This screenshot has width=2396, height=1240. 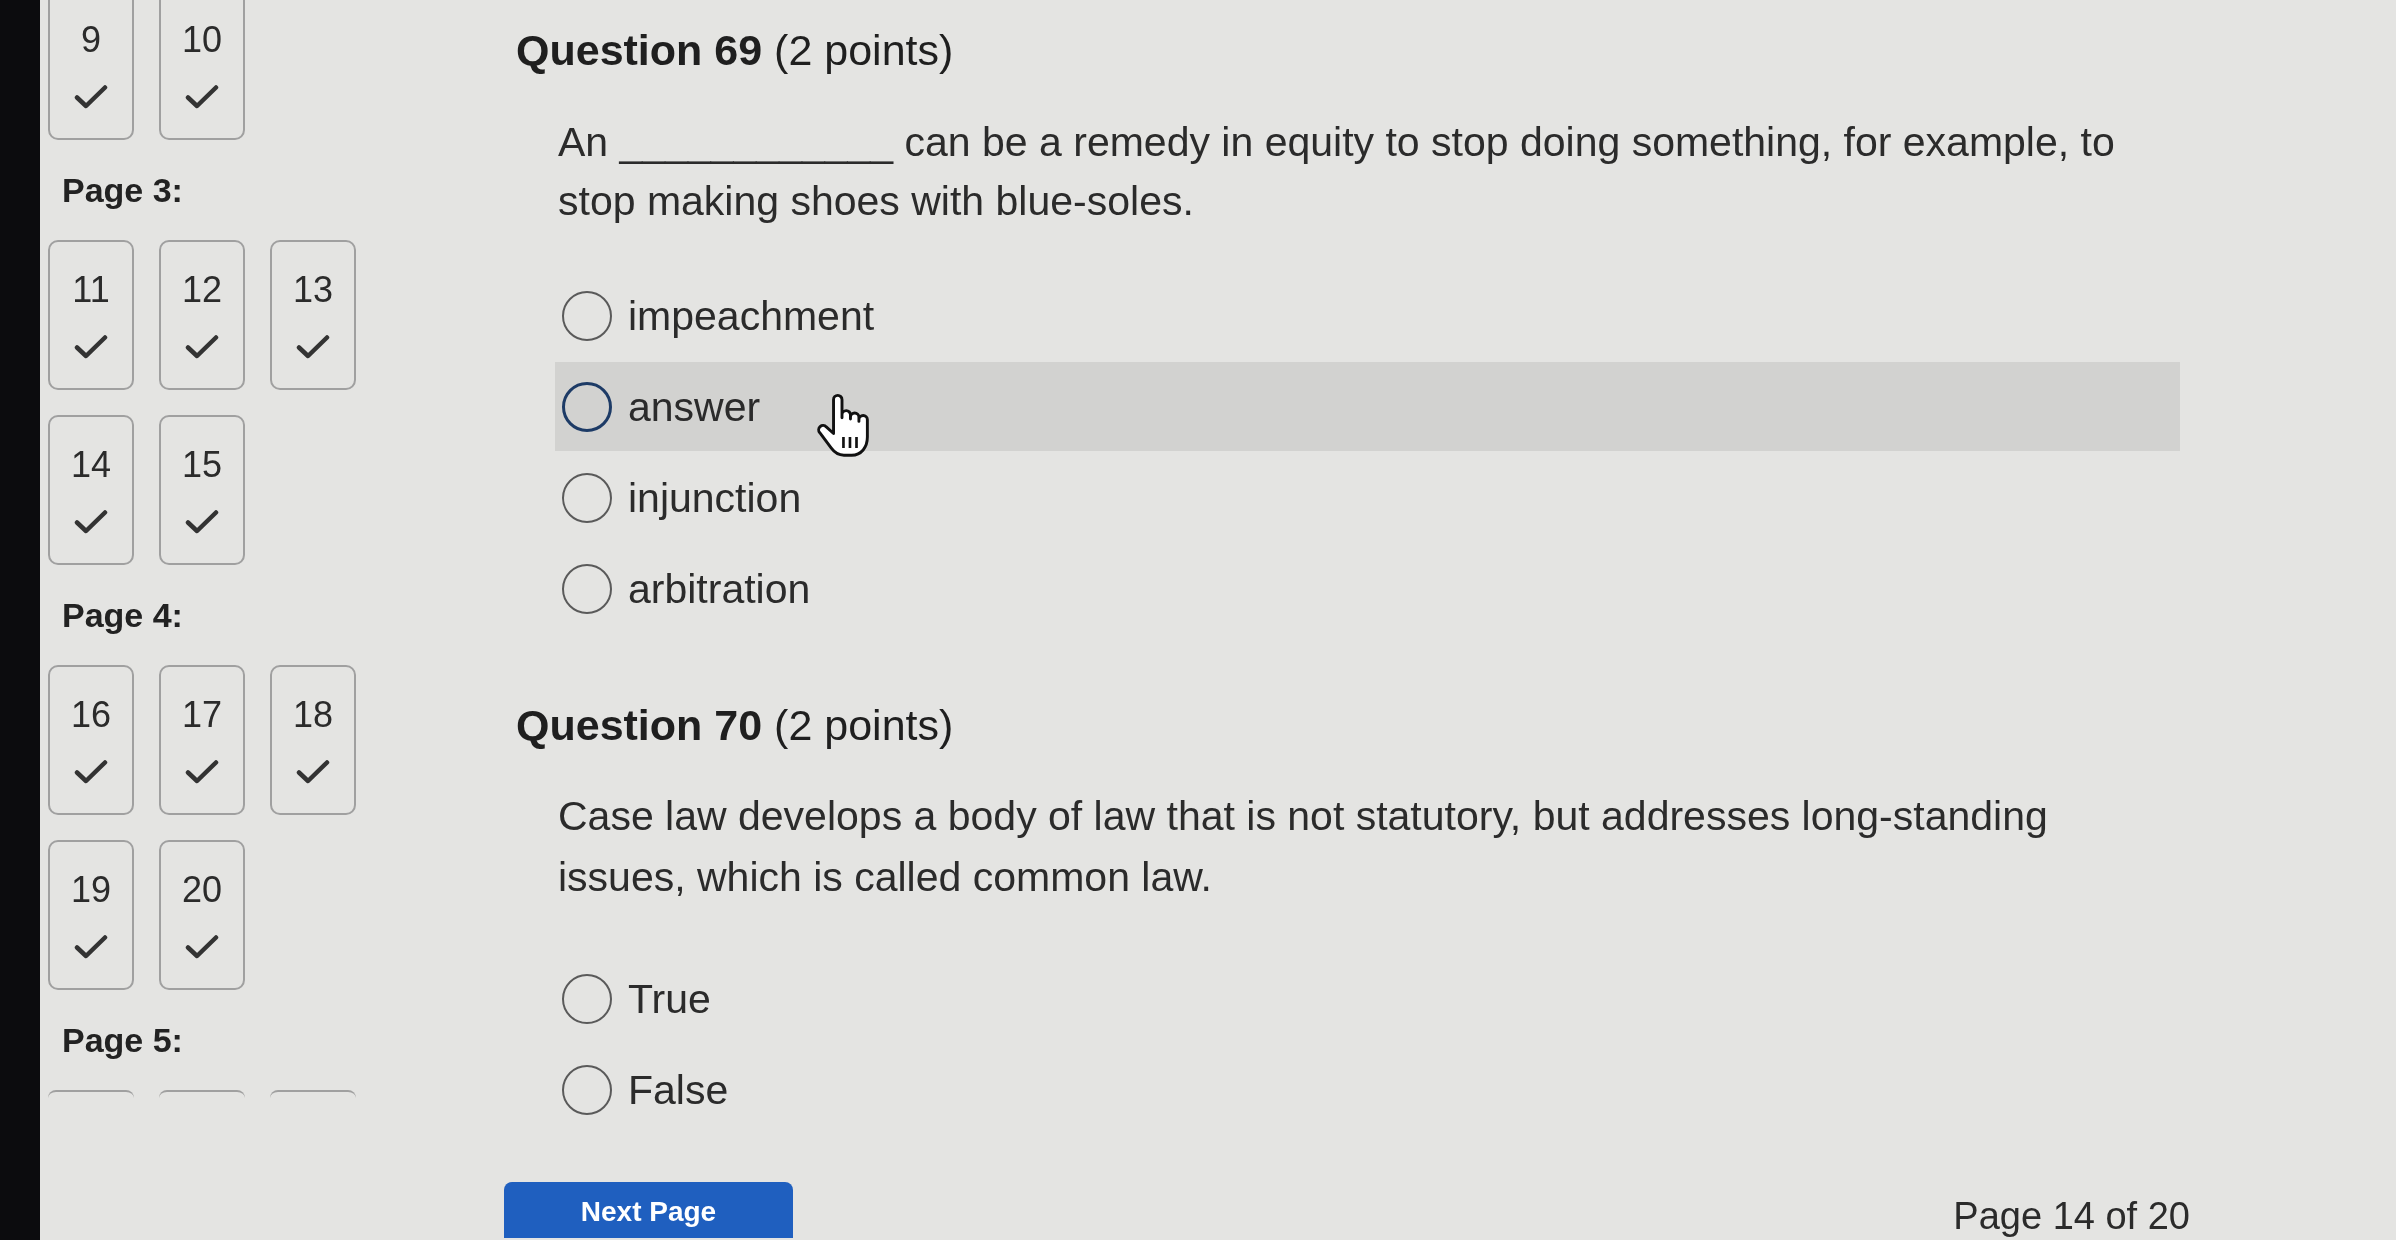 What do you see at coordinates (202, 740) in the screenshot?
I see `question-tile: 17` at bounding box center [202, 740].